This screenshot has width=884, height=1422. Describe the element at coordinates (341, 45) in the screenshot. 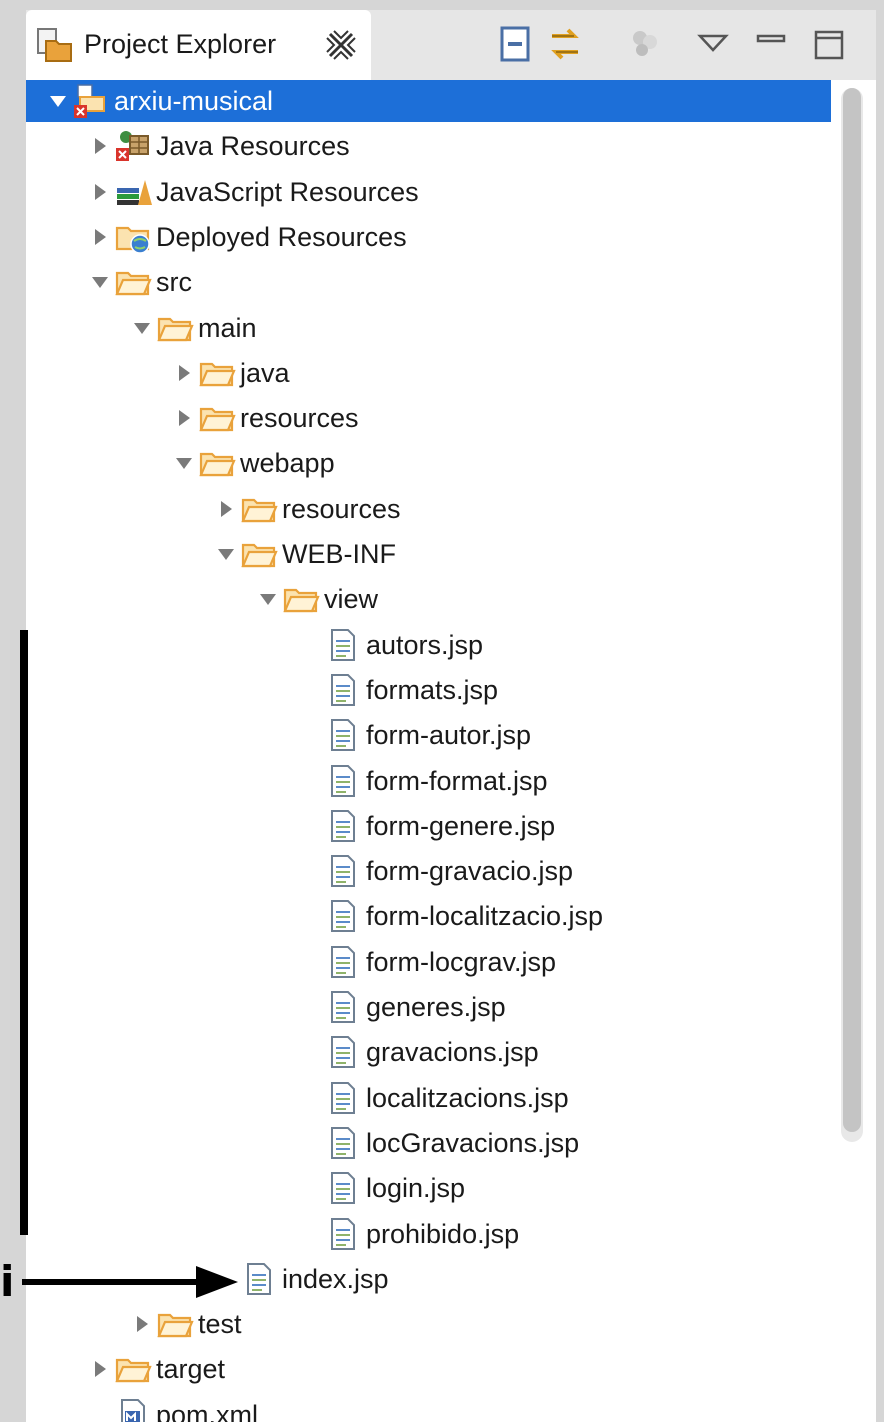

I see `close-icon` at that location.